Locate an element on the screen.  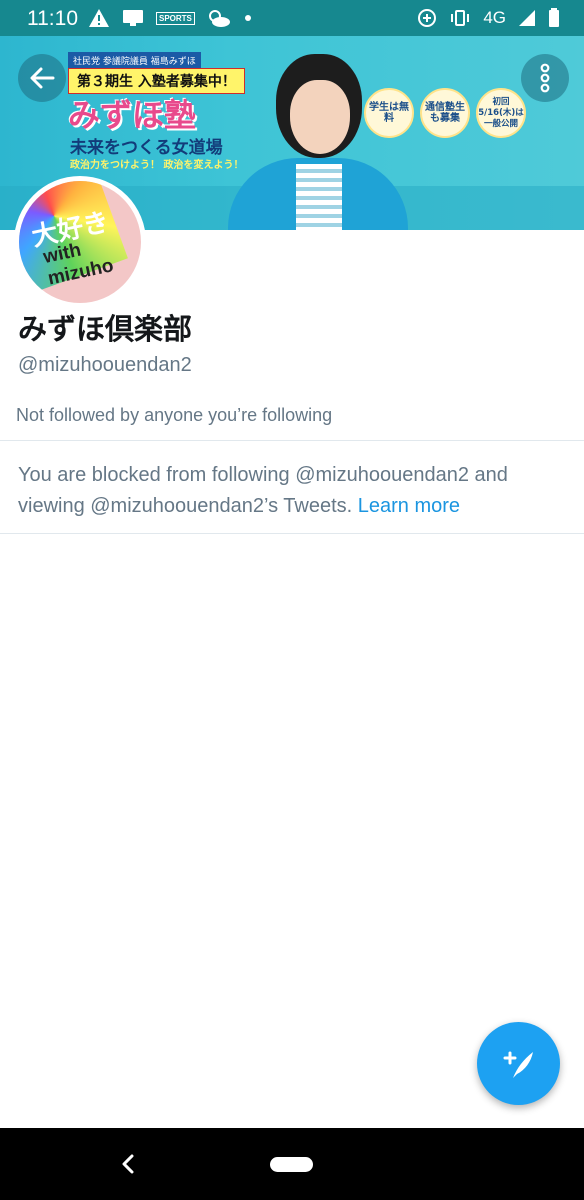
banner-party-line: 社民党 参議院議員 福島みずほ is located at coordinates (134, 60).